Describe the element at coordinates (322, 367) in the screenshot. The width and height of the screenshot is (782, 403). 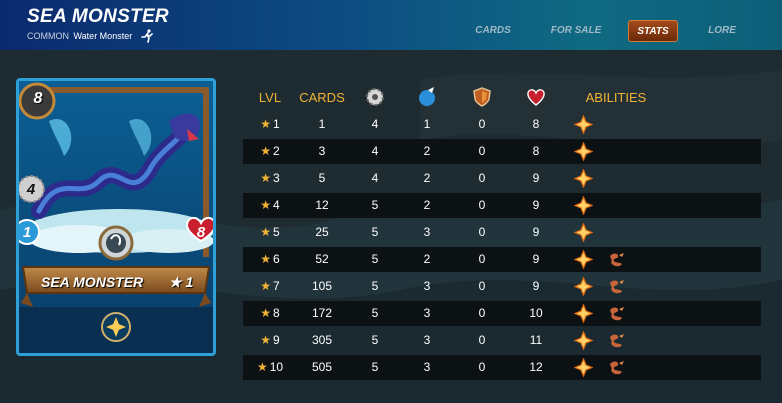
I see `cell-cards: 505` at that location.